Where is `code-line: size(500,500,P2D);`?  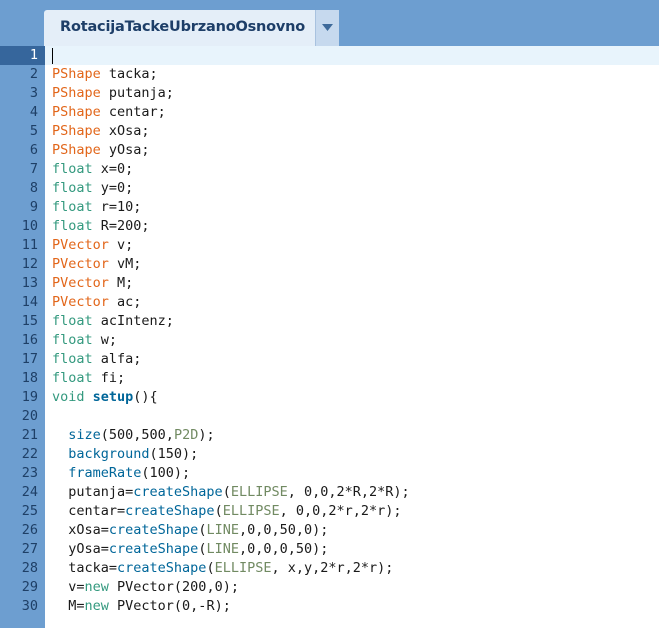 code-line: size(500,500,P2D); is located at coordinates (133, 435).